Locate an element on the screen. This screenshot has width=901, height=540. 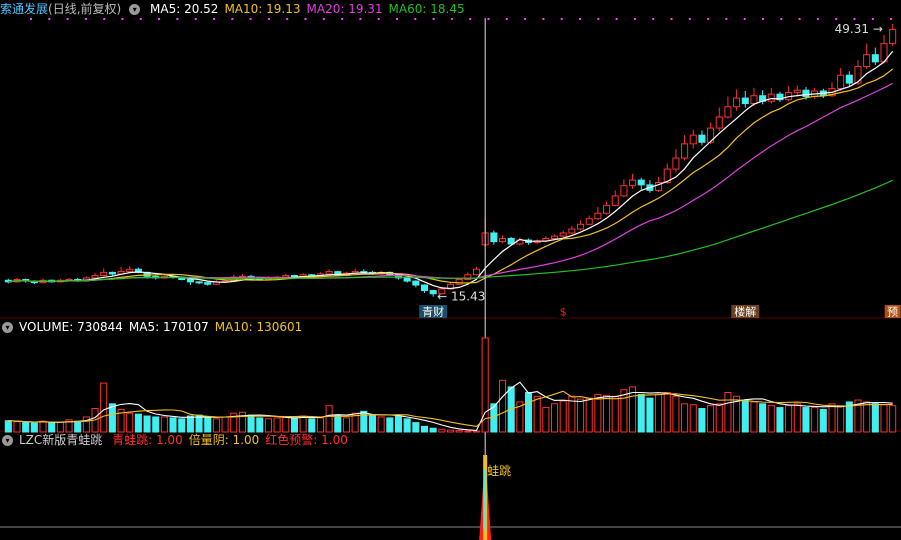
indicator-name: LZC新版青蛙跳 is located at coordinates (60, 440).